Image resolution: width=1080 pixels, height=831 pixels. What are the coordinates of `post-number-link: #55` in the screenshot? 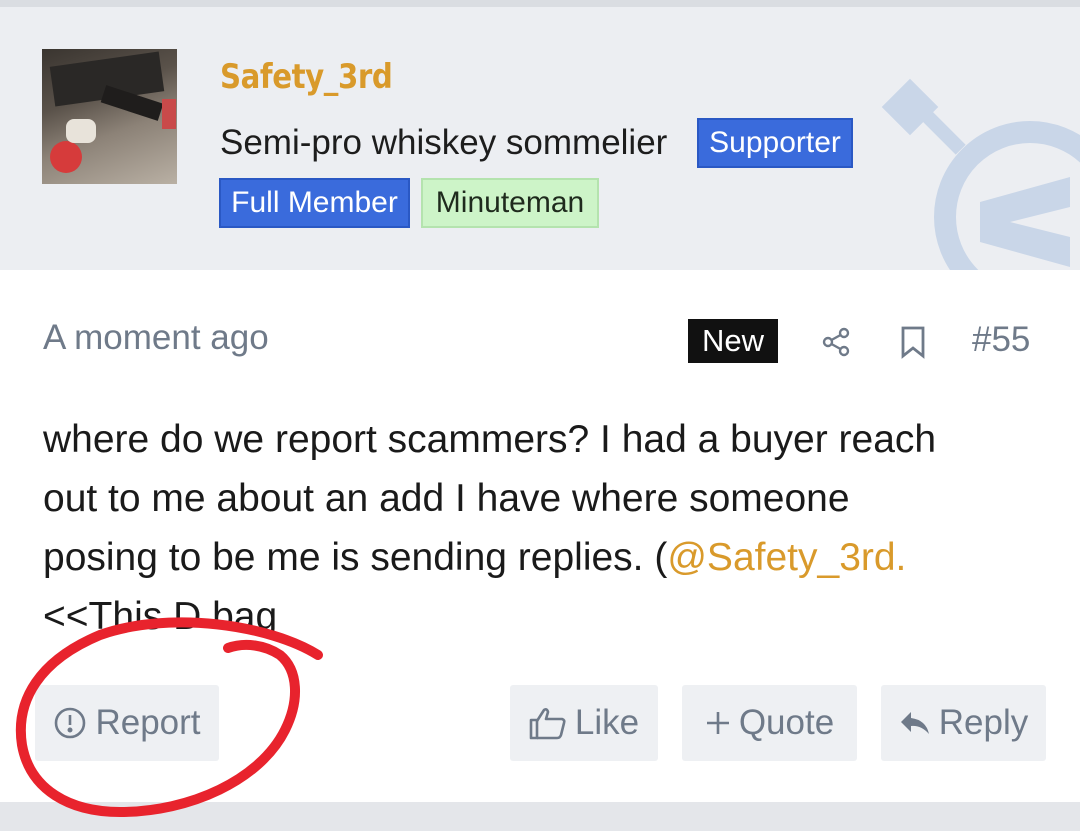 It's located at (1001, 340).